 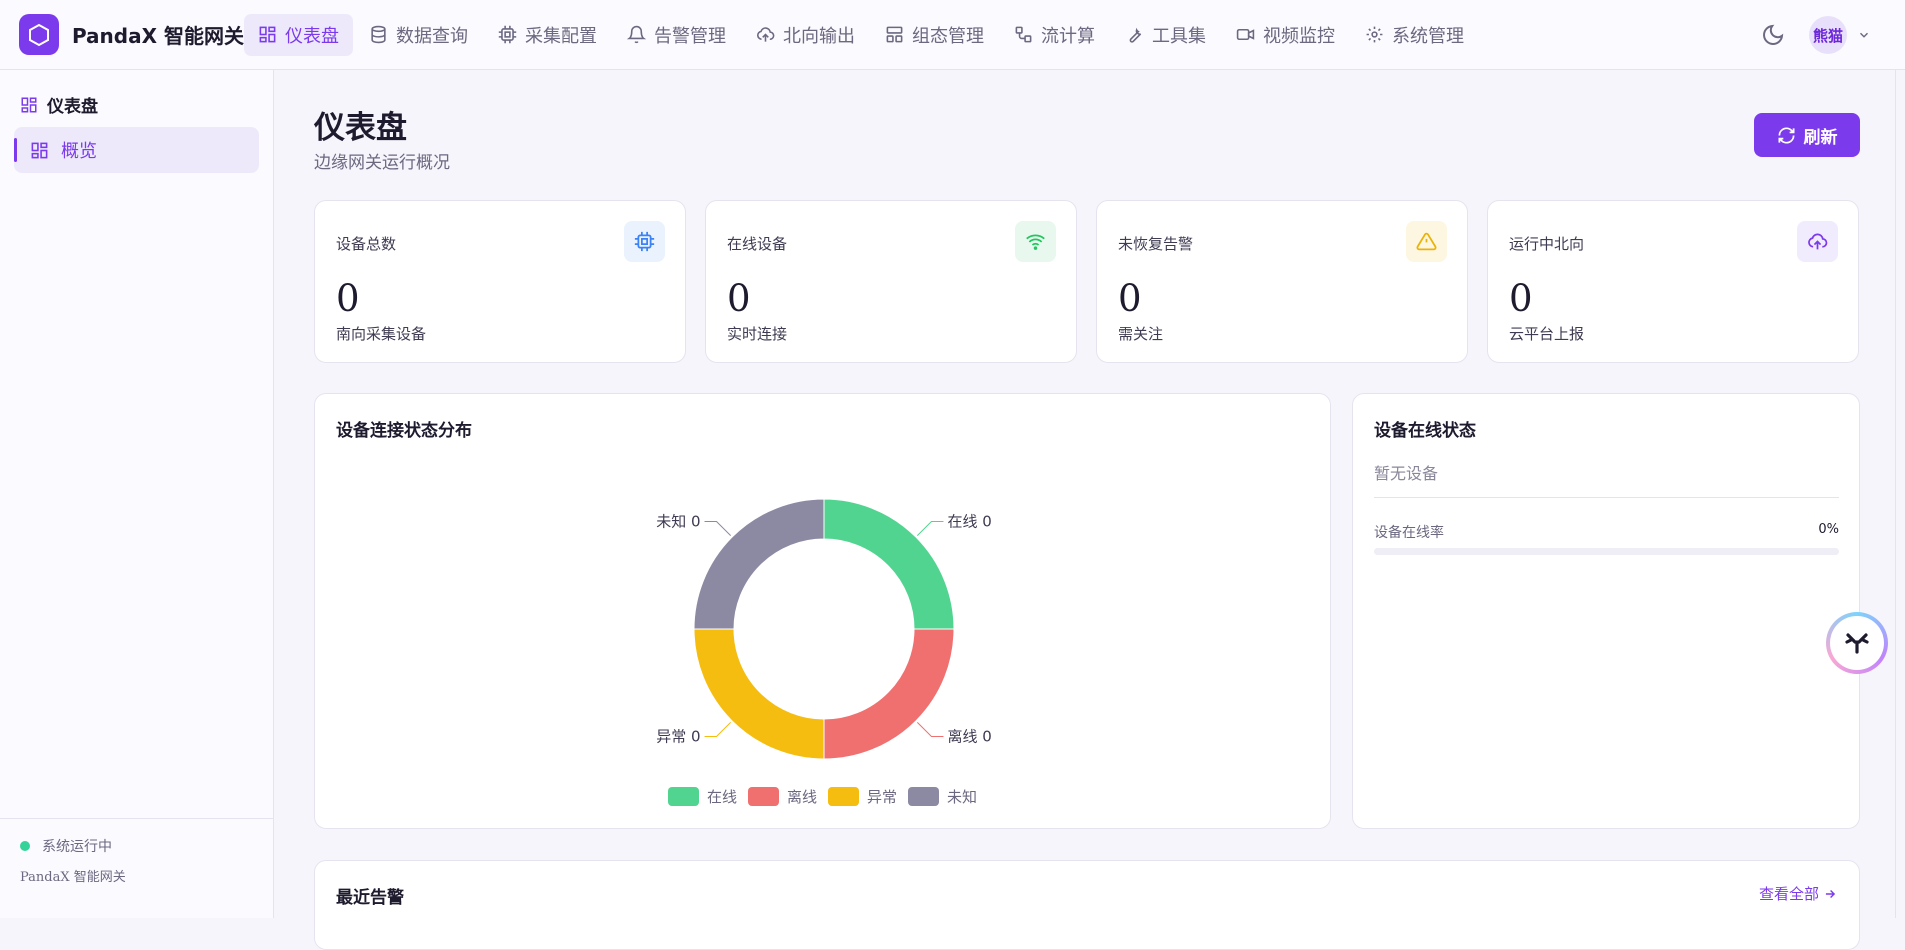 I want to click on nav-item-dashboard: 仪表盘, so click(x=298, y=34).